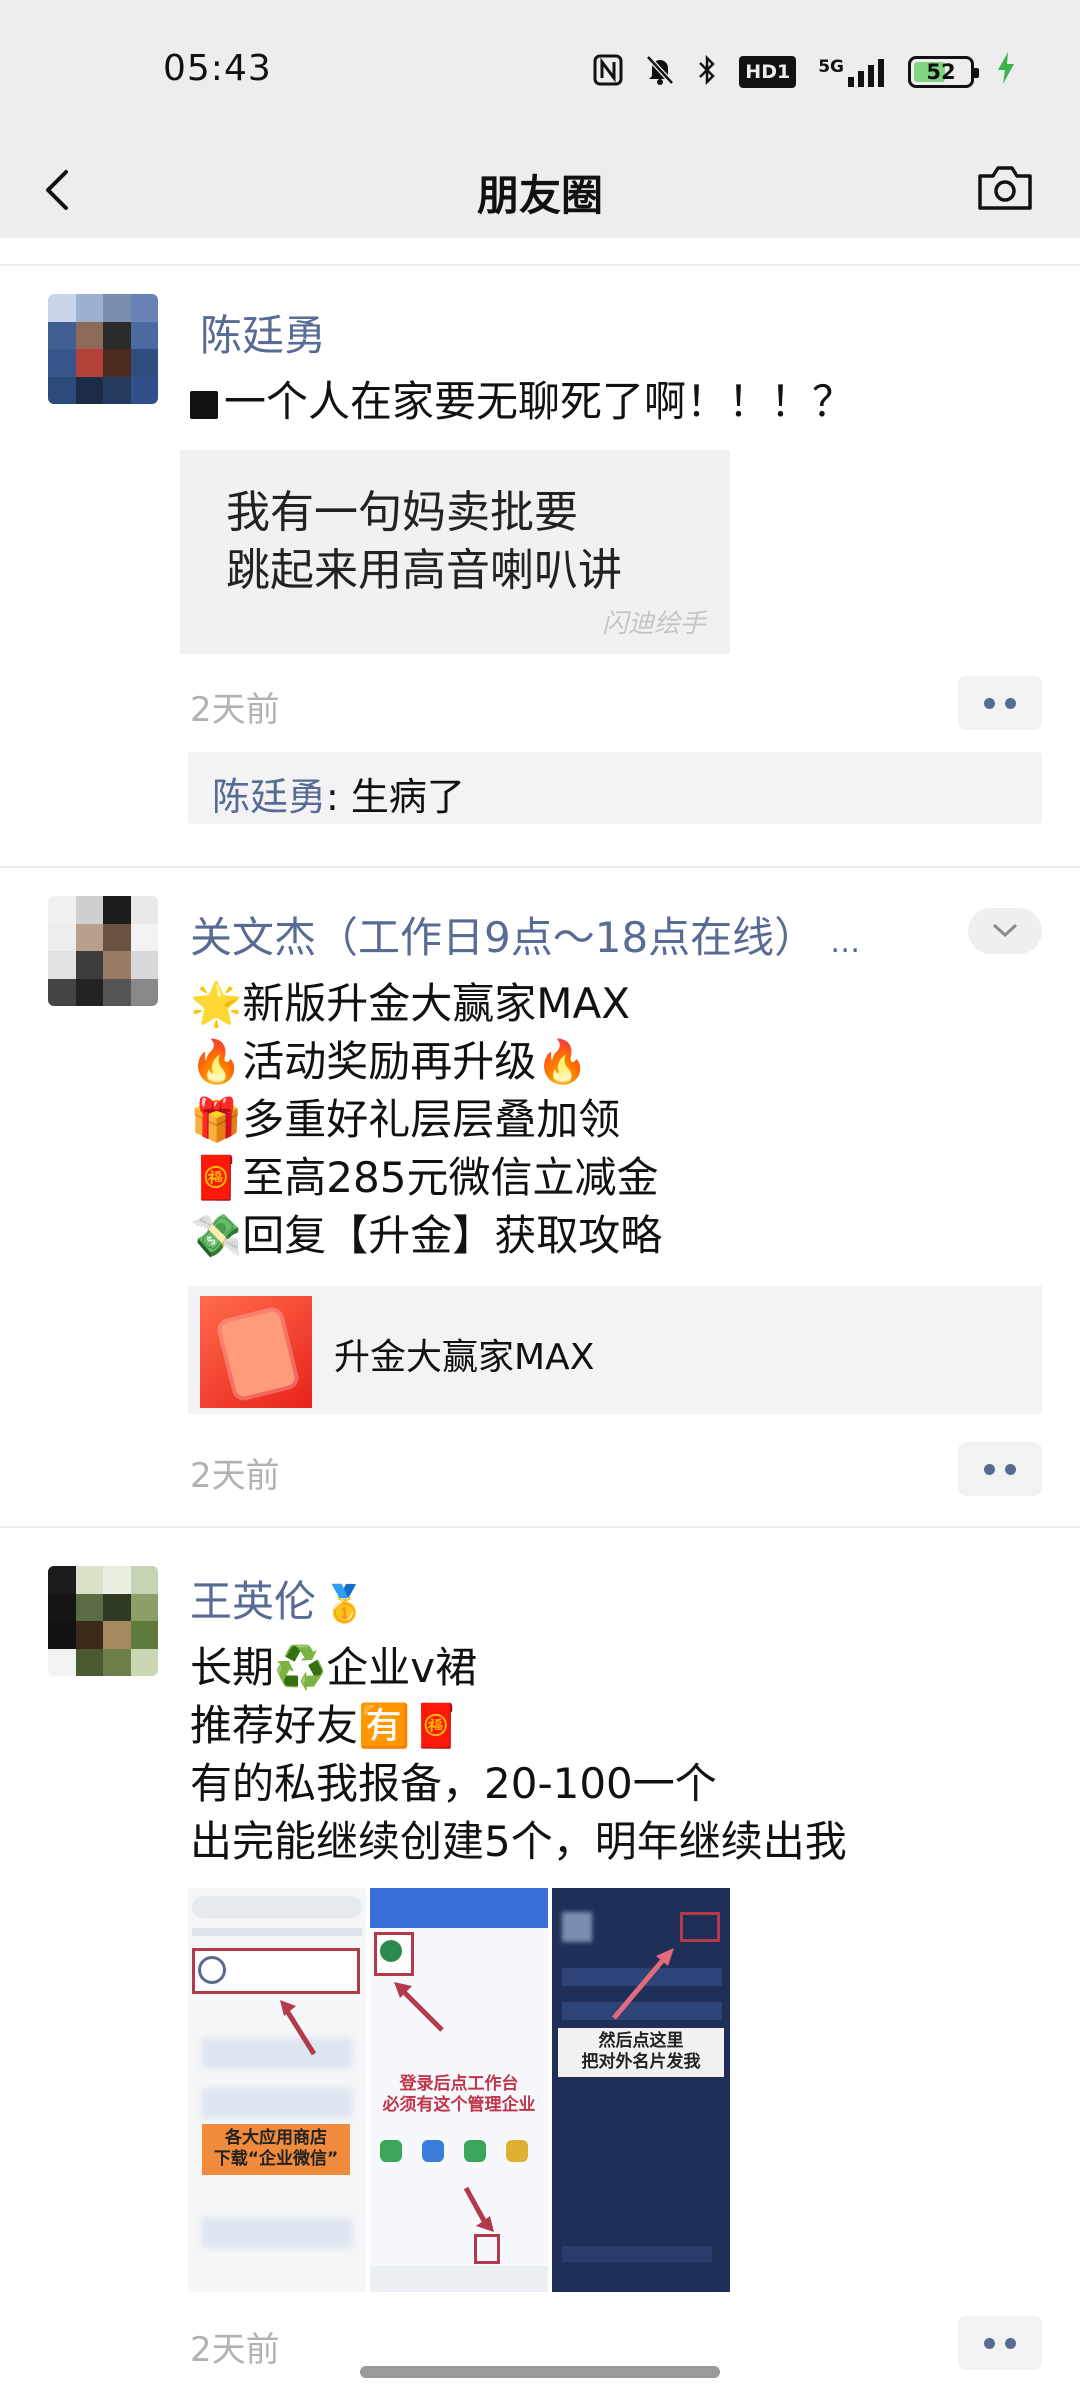  What do you see at coordinates (253, 1601) in the screenshot?
I see `author-name-text: 王英伦` at bounding box center [253, 1601].